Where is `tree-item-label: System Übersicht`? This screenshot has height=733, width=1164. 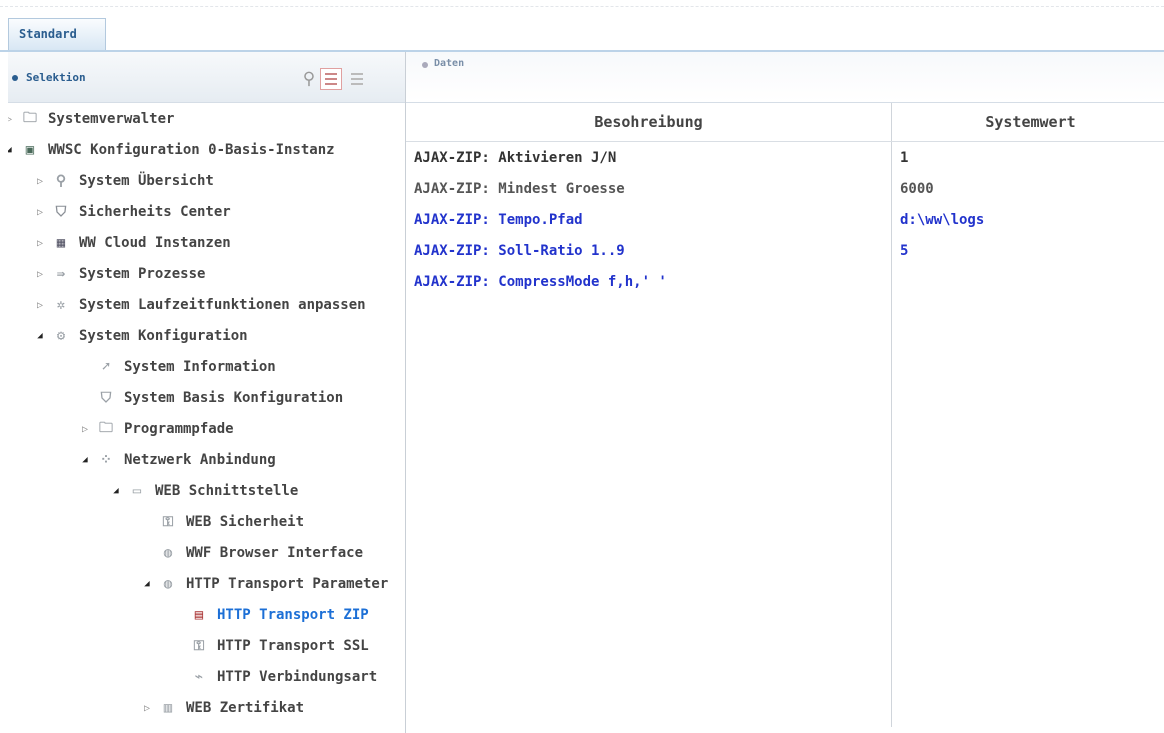 tree-item-label: System Übersicht is located at coordinates (146, 181).